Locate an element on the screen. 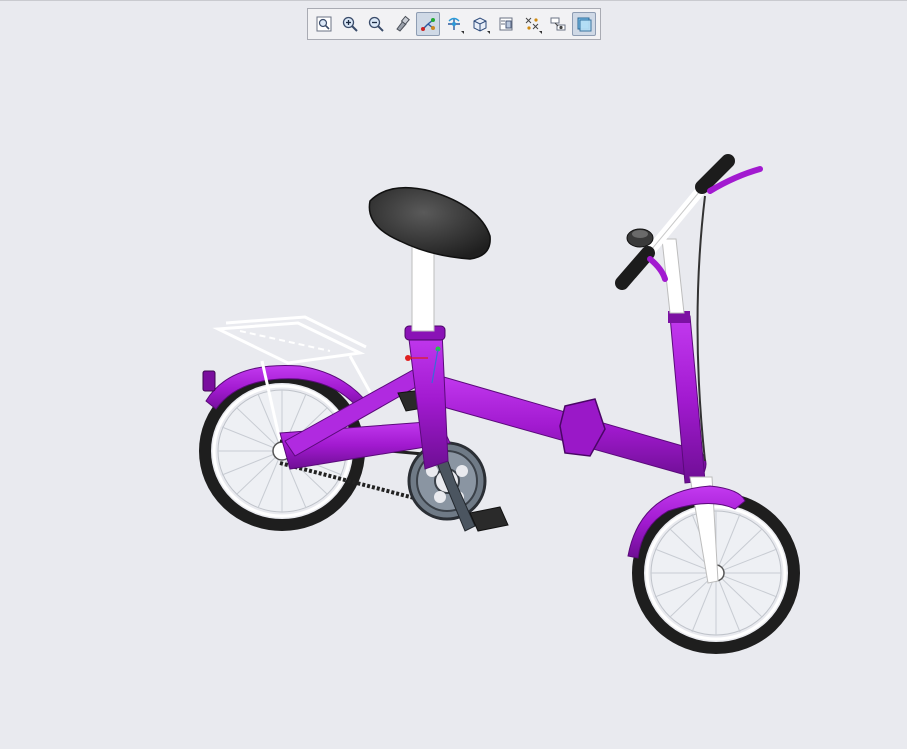 Image resolution: width=907 pixels, height=749 pixels. front-pedal is located at coordinates (489, 519).